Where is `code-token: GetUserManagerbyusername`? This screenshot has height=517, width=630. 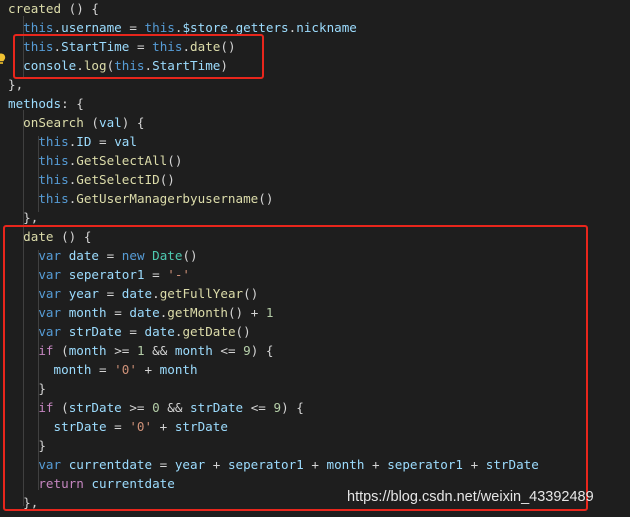 code-token: GetUserManagerbyusername is located at coordinates (167, 198).